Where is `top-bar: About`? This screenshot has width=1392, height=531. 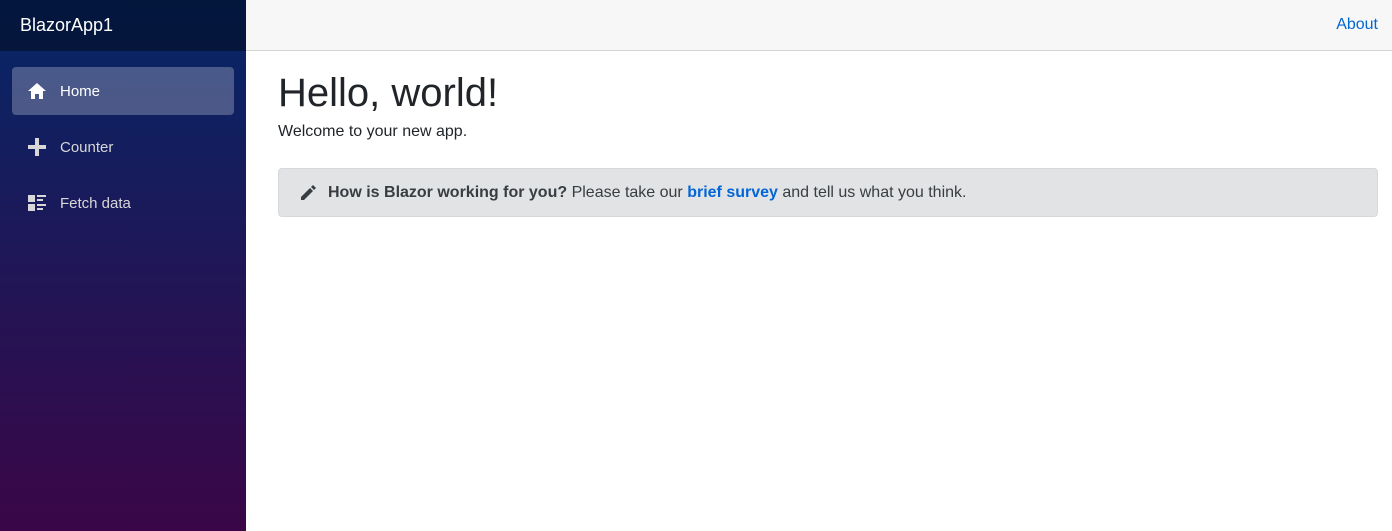 top-bar: About is located at coordinates (819, 25).